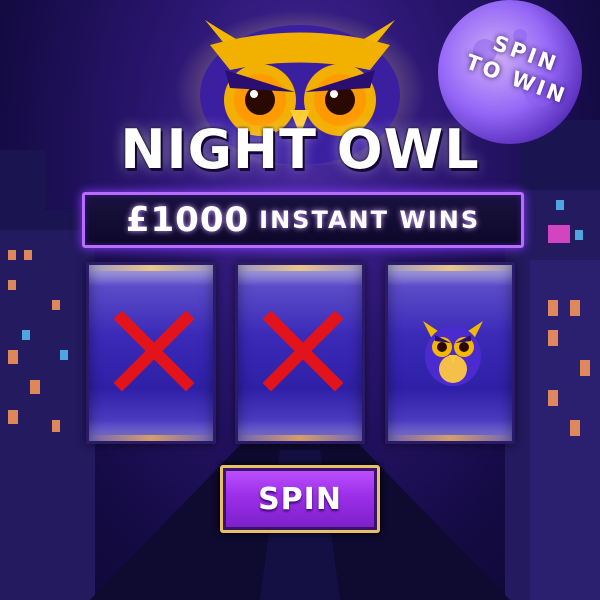  Describe the element at coordinates (187, 220) in the screenshot. I see `prize-amount: £1000` at that location.